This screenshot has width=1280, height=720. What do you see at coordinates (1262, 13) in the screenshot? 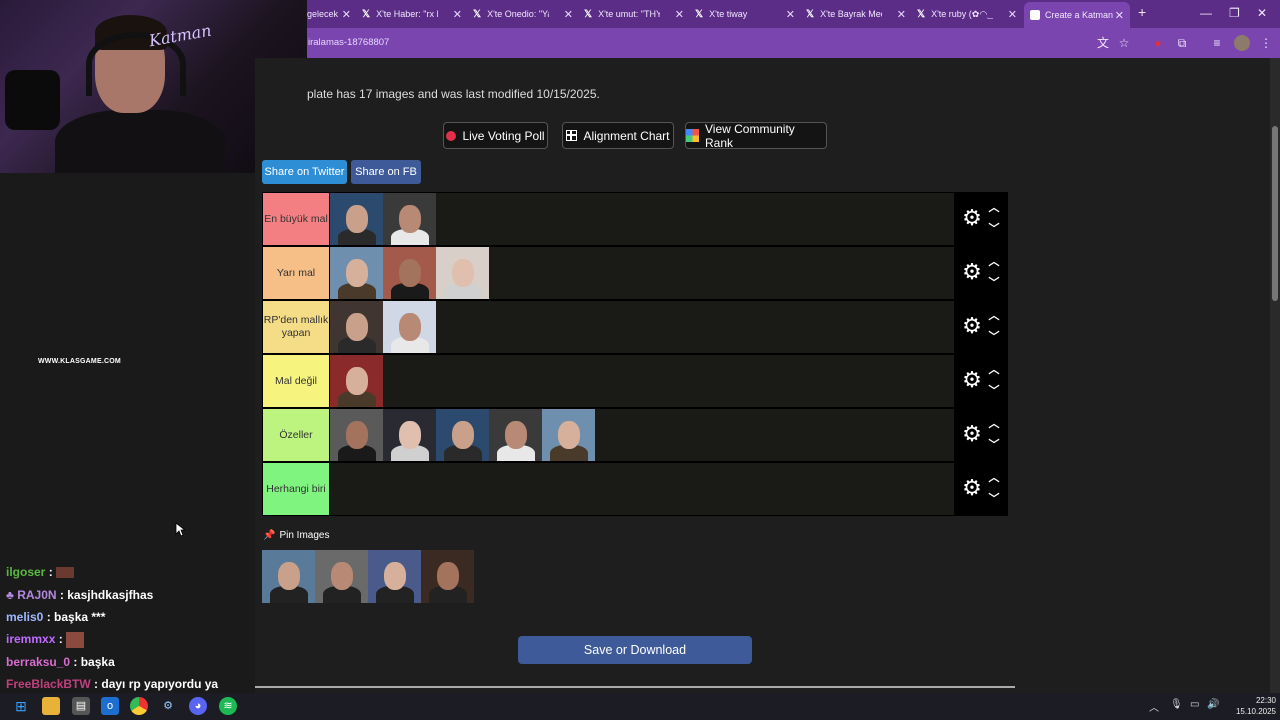
I see `close-window-icon: ✕` at bounding box center [1262, 13].